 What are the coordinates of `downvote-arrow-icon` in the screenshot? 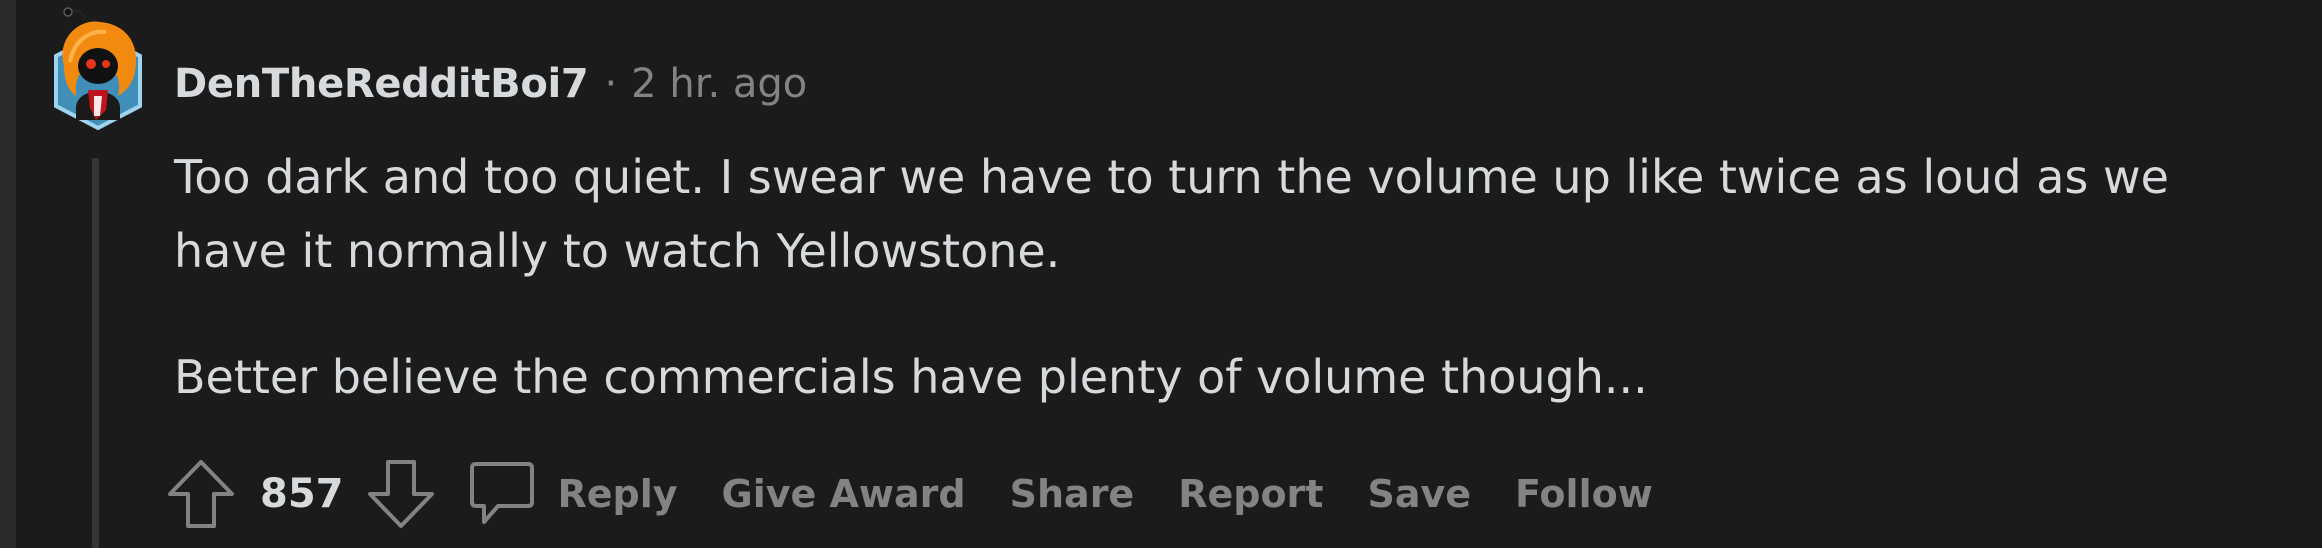 It's located at (400, 494).